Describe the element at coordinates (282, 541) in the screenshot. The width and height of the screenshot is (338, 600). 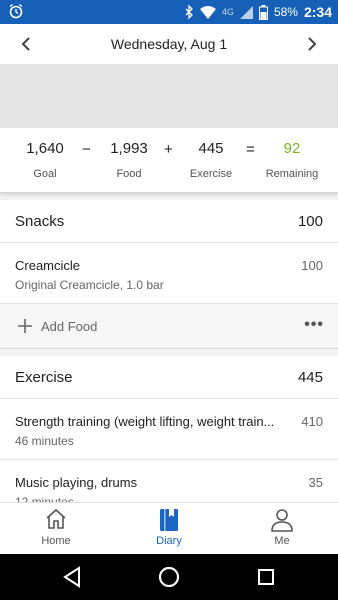
I see `nav-label: Me` at that location.